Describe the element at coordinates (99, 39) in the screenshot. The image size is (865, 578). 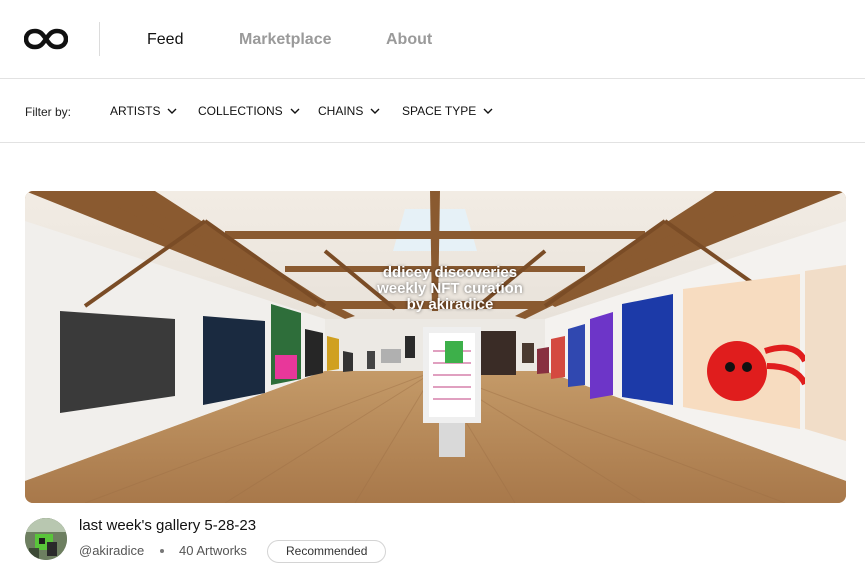
I see `header-divider` at that location.